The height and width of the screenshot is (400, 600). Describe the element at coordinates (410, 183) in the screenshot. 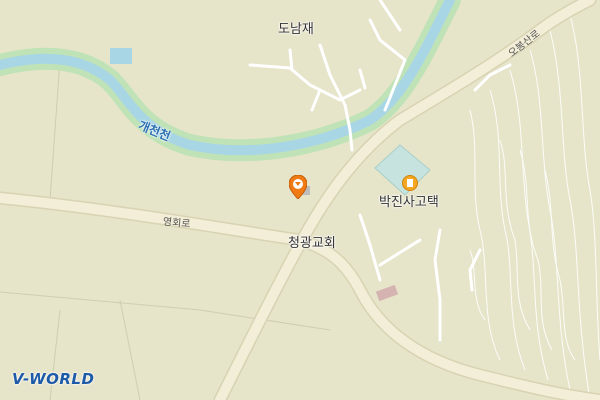

I see `poi-school-icon` at that location.